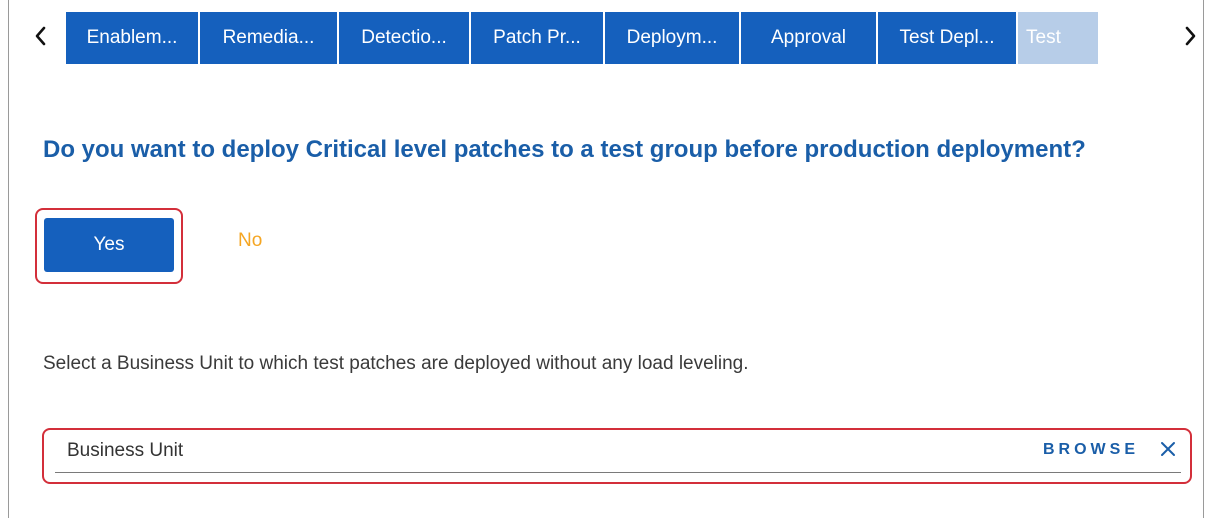  What do you see at coordinates (250, 241) in the screenshot?
I see `no-button: No` at bounding box center [250, 241].